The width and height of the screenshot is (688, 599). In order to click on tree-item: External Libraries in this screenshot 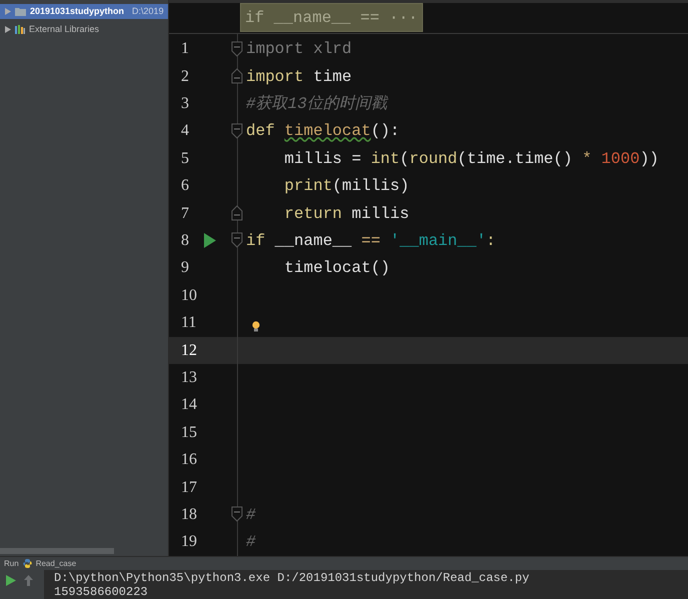, I will do `click(84, 29)`.